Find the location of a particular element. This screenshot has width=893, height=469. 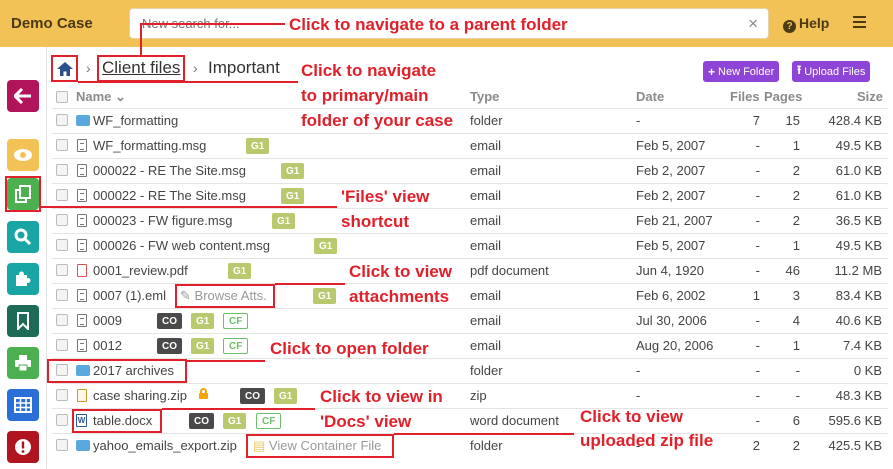

file-name: 0012 is located at coordinates (107, 345).